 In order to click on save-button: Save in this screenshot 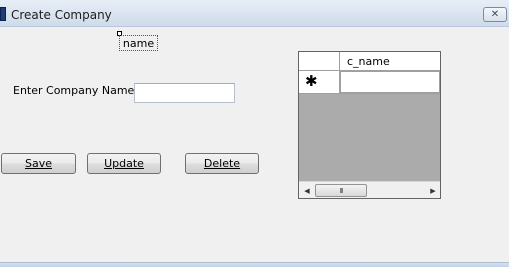, I will do `click(38, 163)`.